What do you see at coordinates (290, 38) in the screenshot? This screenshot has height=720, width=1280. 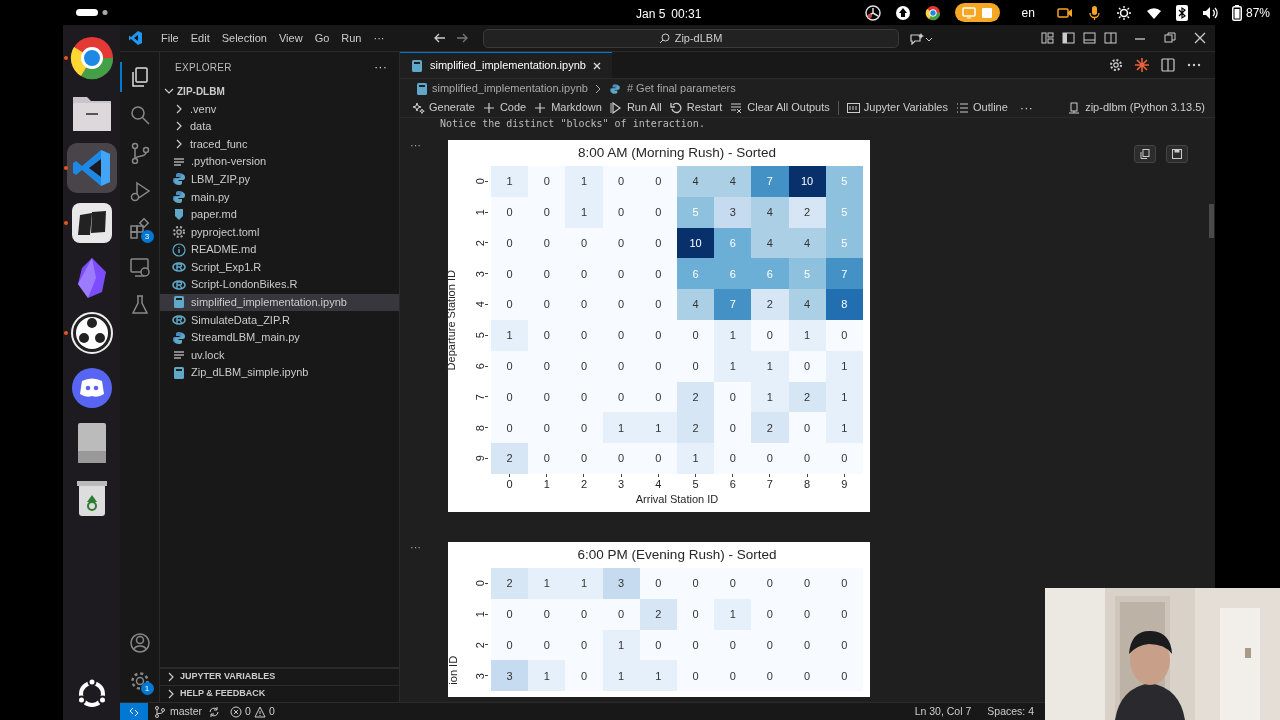 I see `menu-item: View` at bounding box center [290, 38].